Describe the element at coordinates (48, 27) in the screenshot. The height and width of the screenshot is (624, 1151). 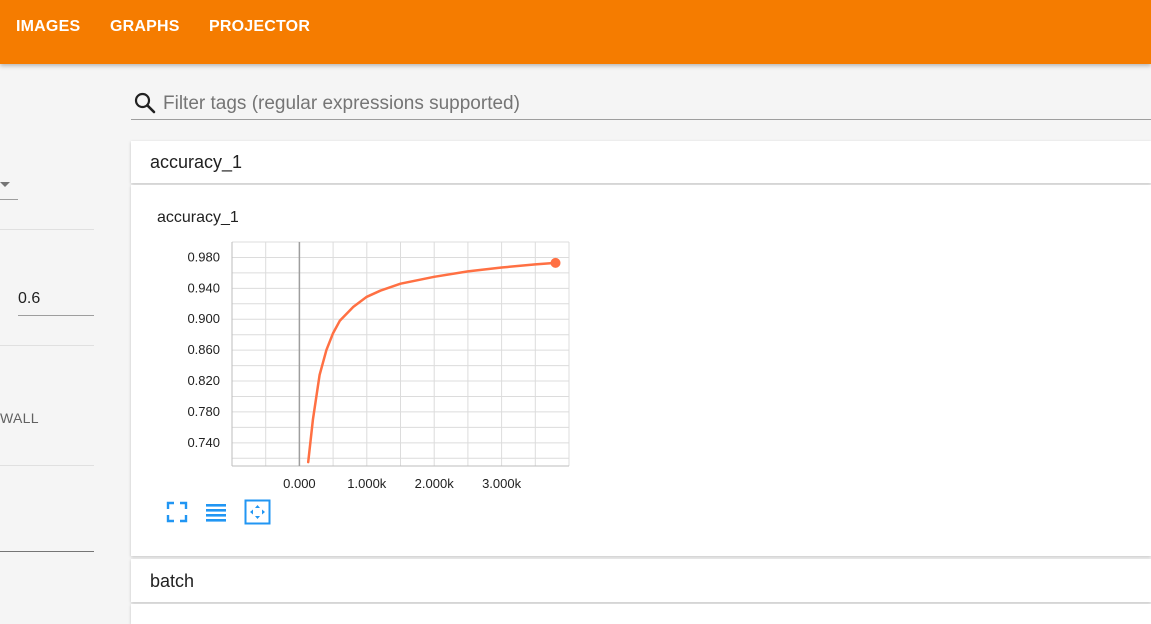
I see `tab-images: IMAGES` at that location.